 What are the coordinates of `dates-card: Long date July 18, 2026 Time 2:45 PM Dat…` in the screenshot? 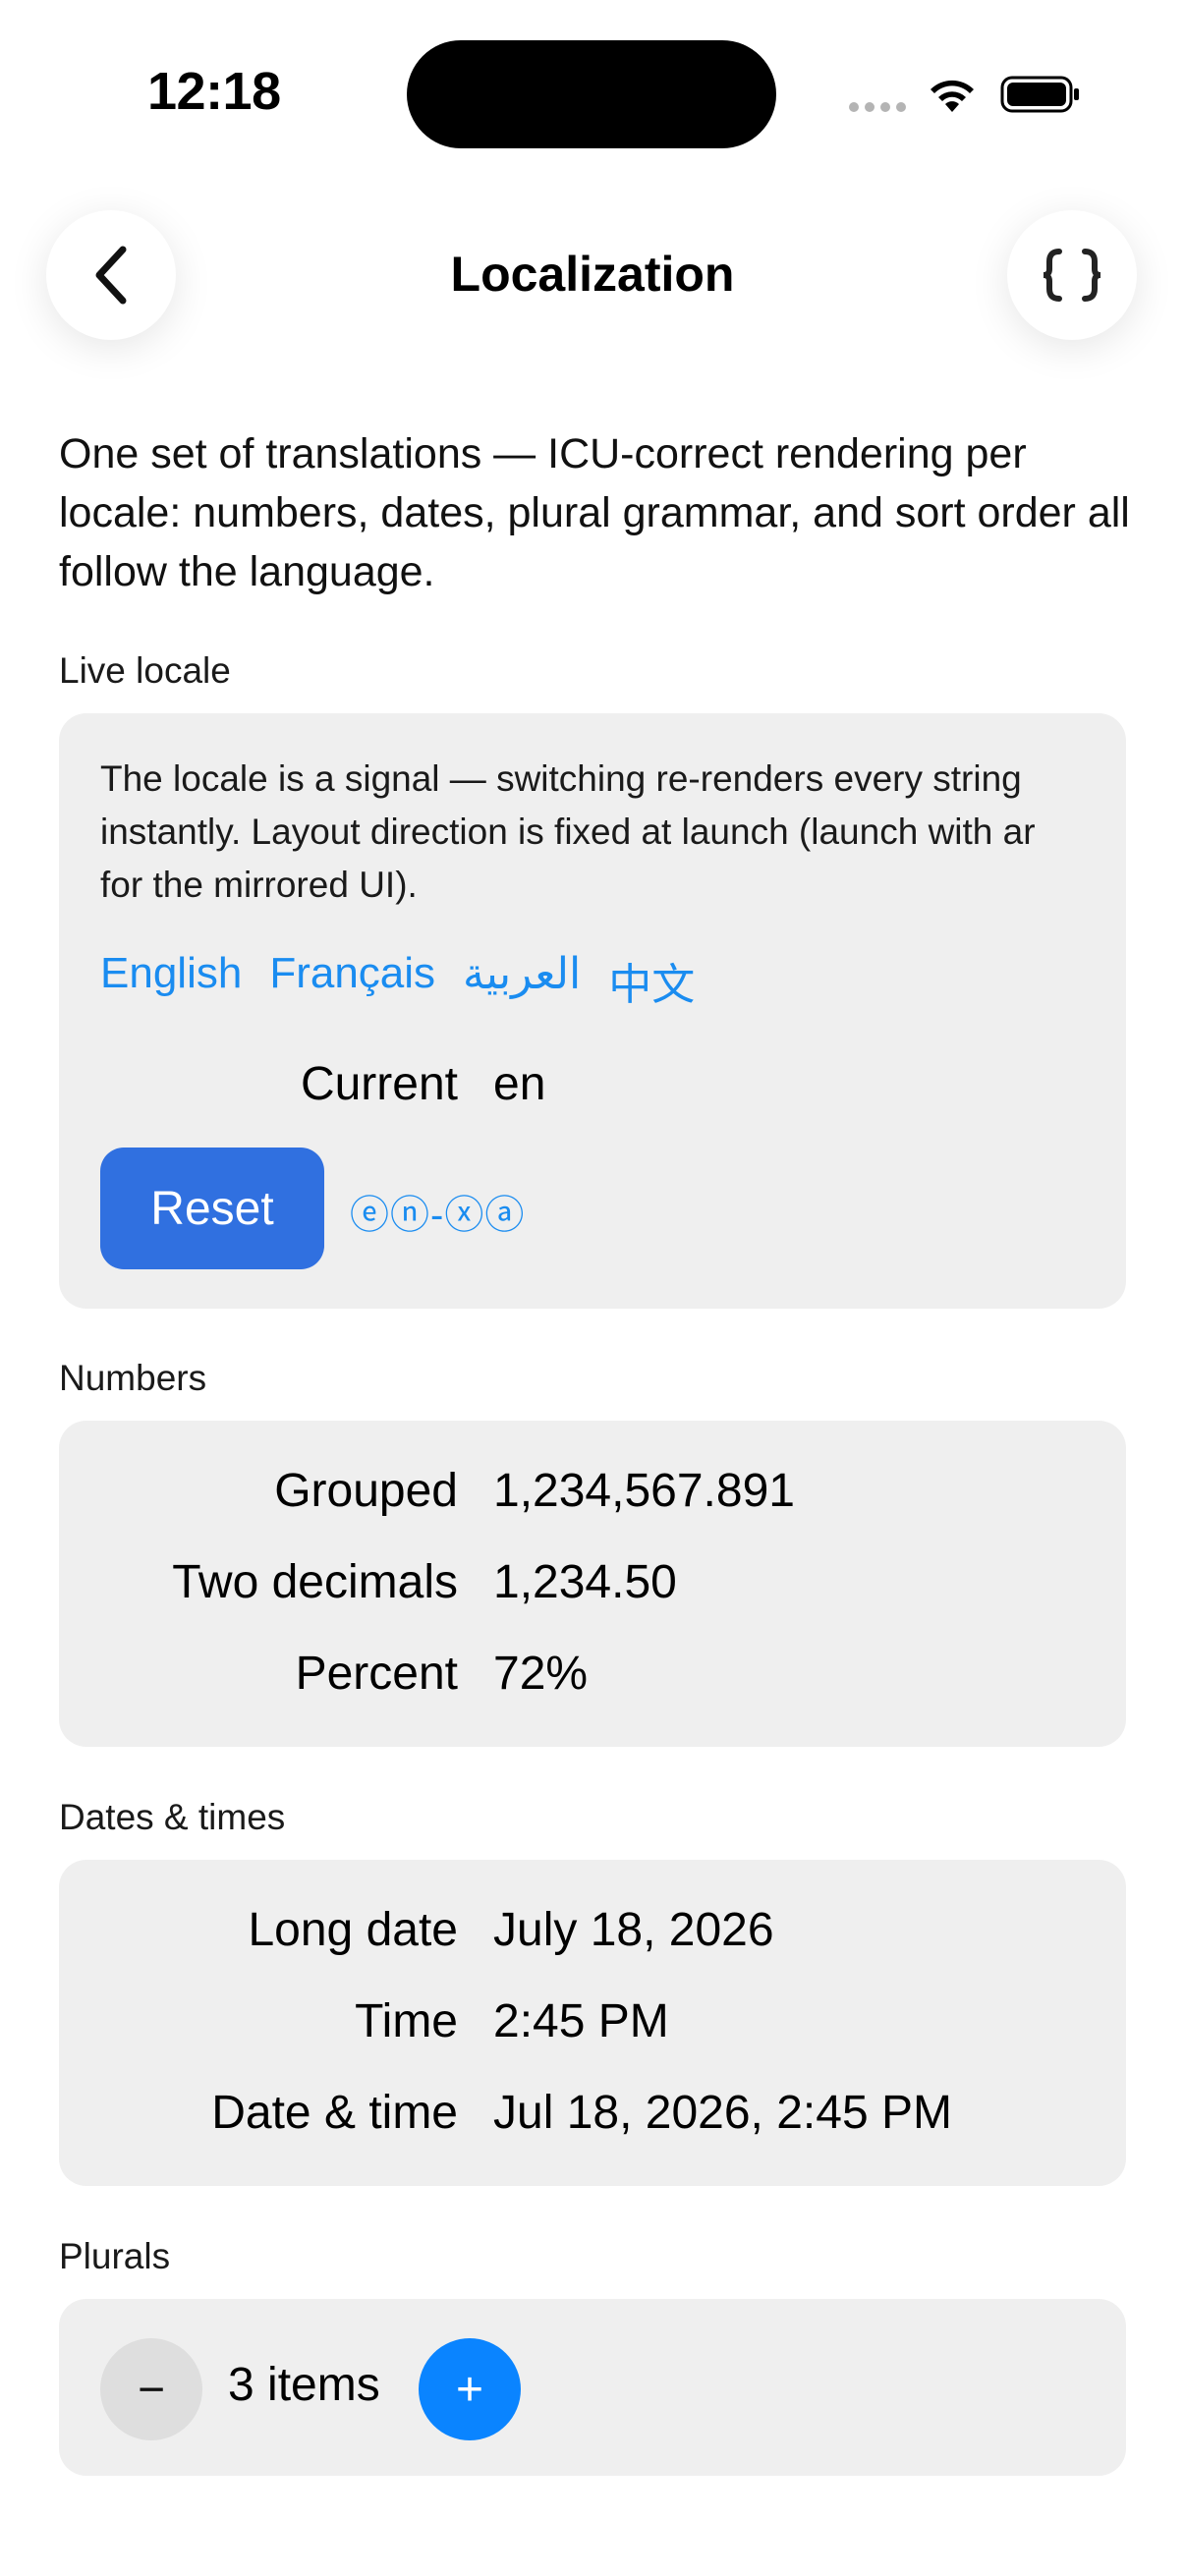 It's located at (592, 2023).